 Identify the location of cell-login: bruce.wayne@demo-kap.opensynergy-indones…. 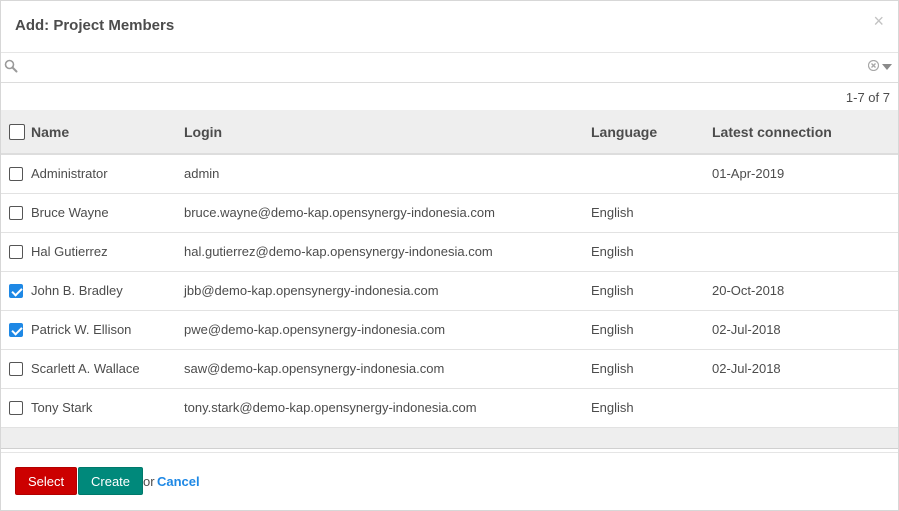
(339, 212).